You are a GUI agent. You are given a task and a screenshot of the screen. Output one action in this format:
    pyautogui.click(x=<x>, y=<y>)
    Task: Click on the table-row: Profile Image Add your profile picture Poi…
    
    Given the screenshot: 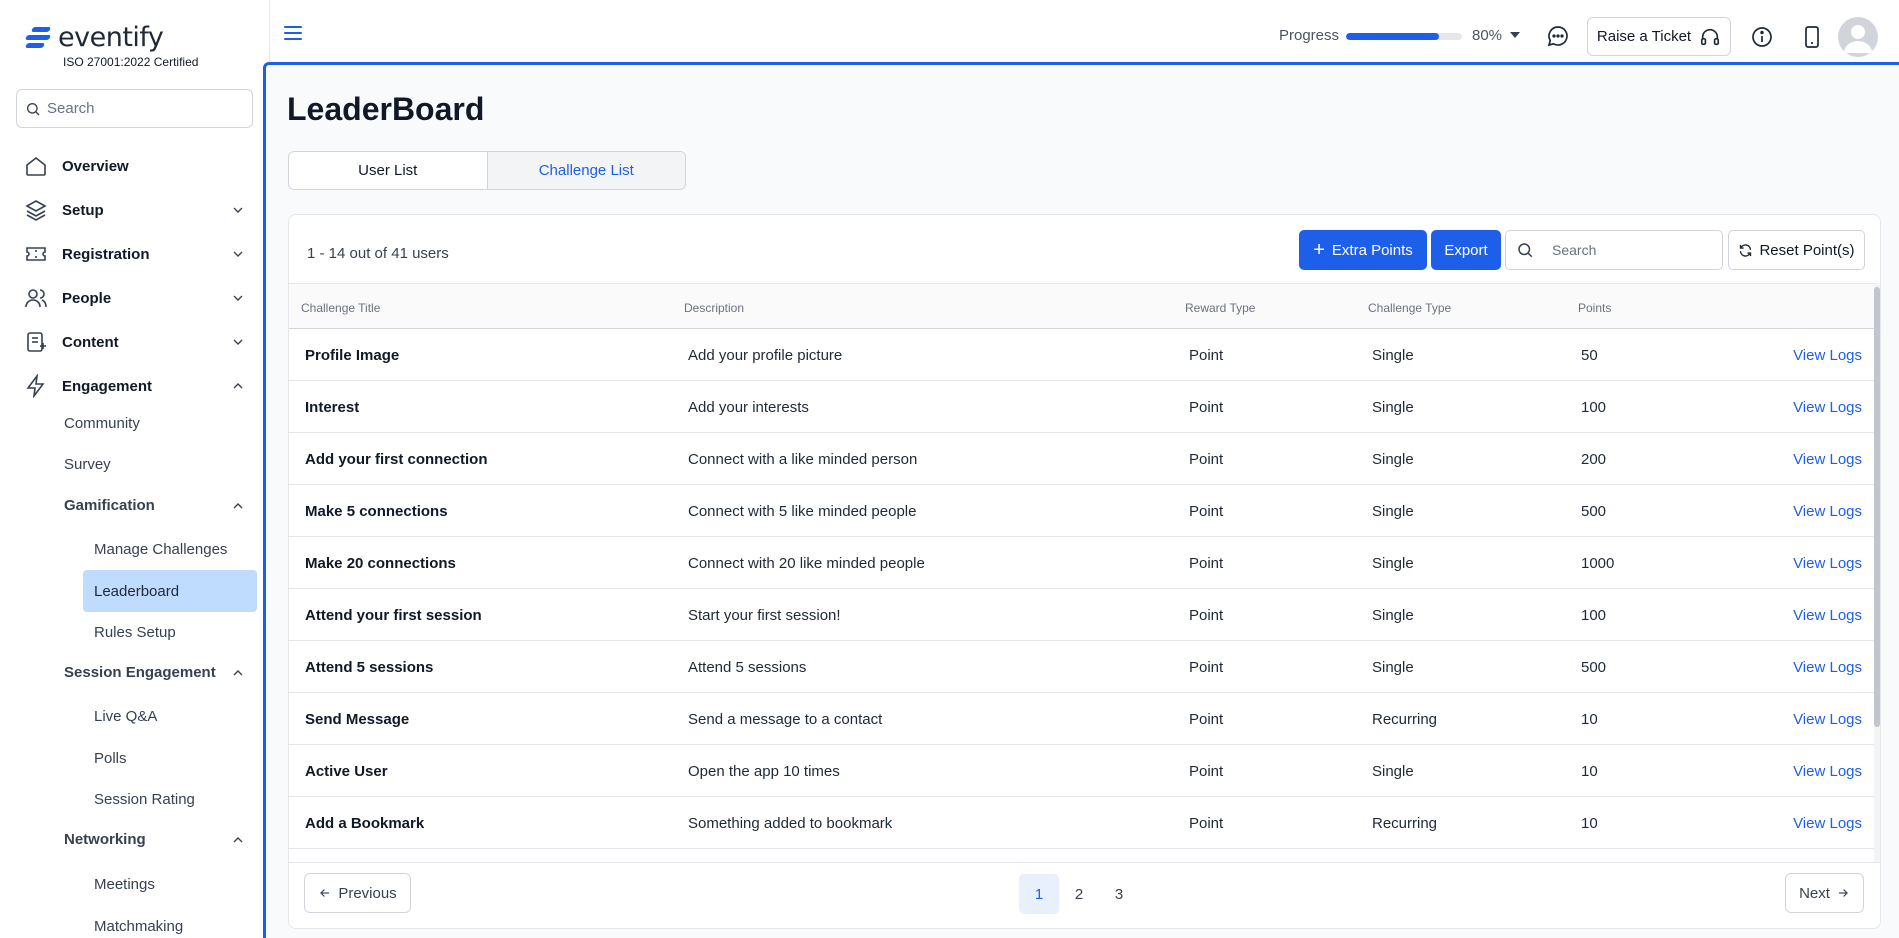 What is the action you would take?
    pyautogui.click(x=1084, y=355)
    